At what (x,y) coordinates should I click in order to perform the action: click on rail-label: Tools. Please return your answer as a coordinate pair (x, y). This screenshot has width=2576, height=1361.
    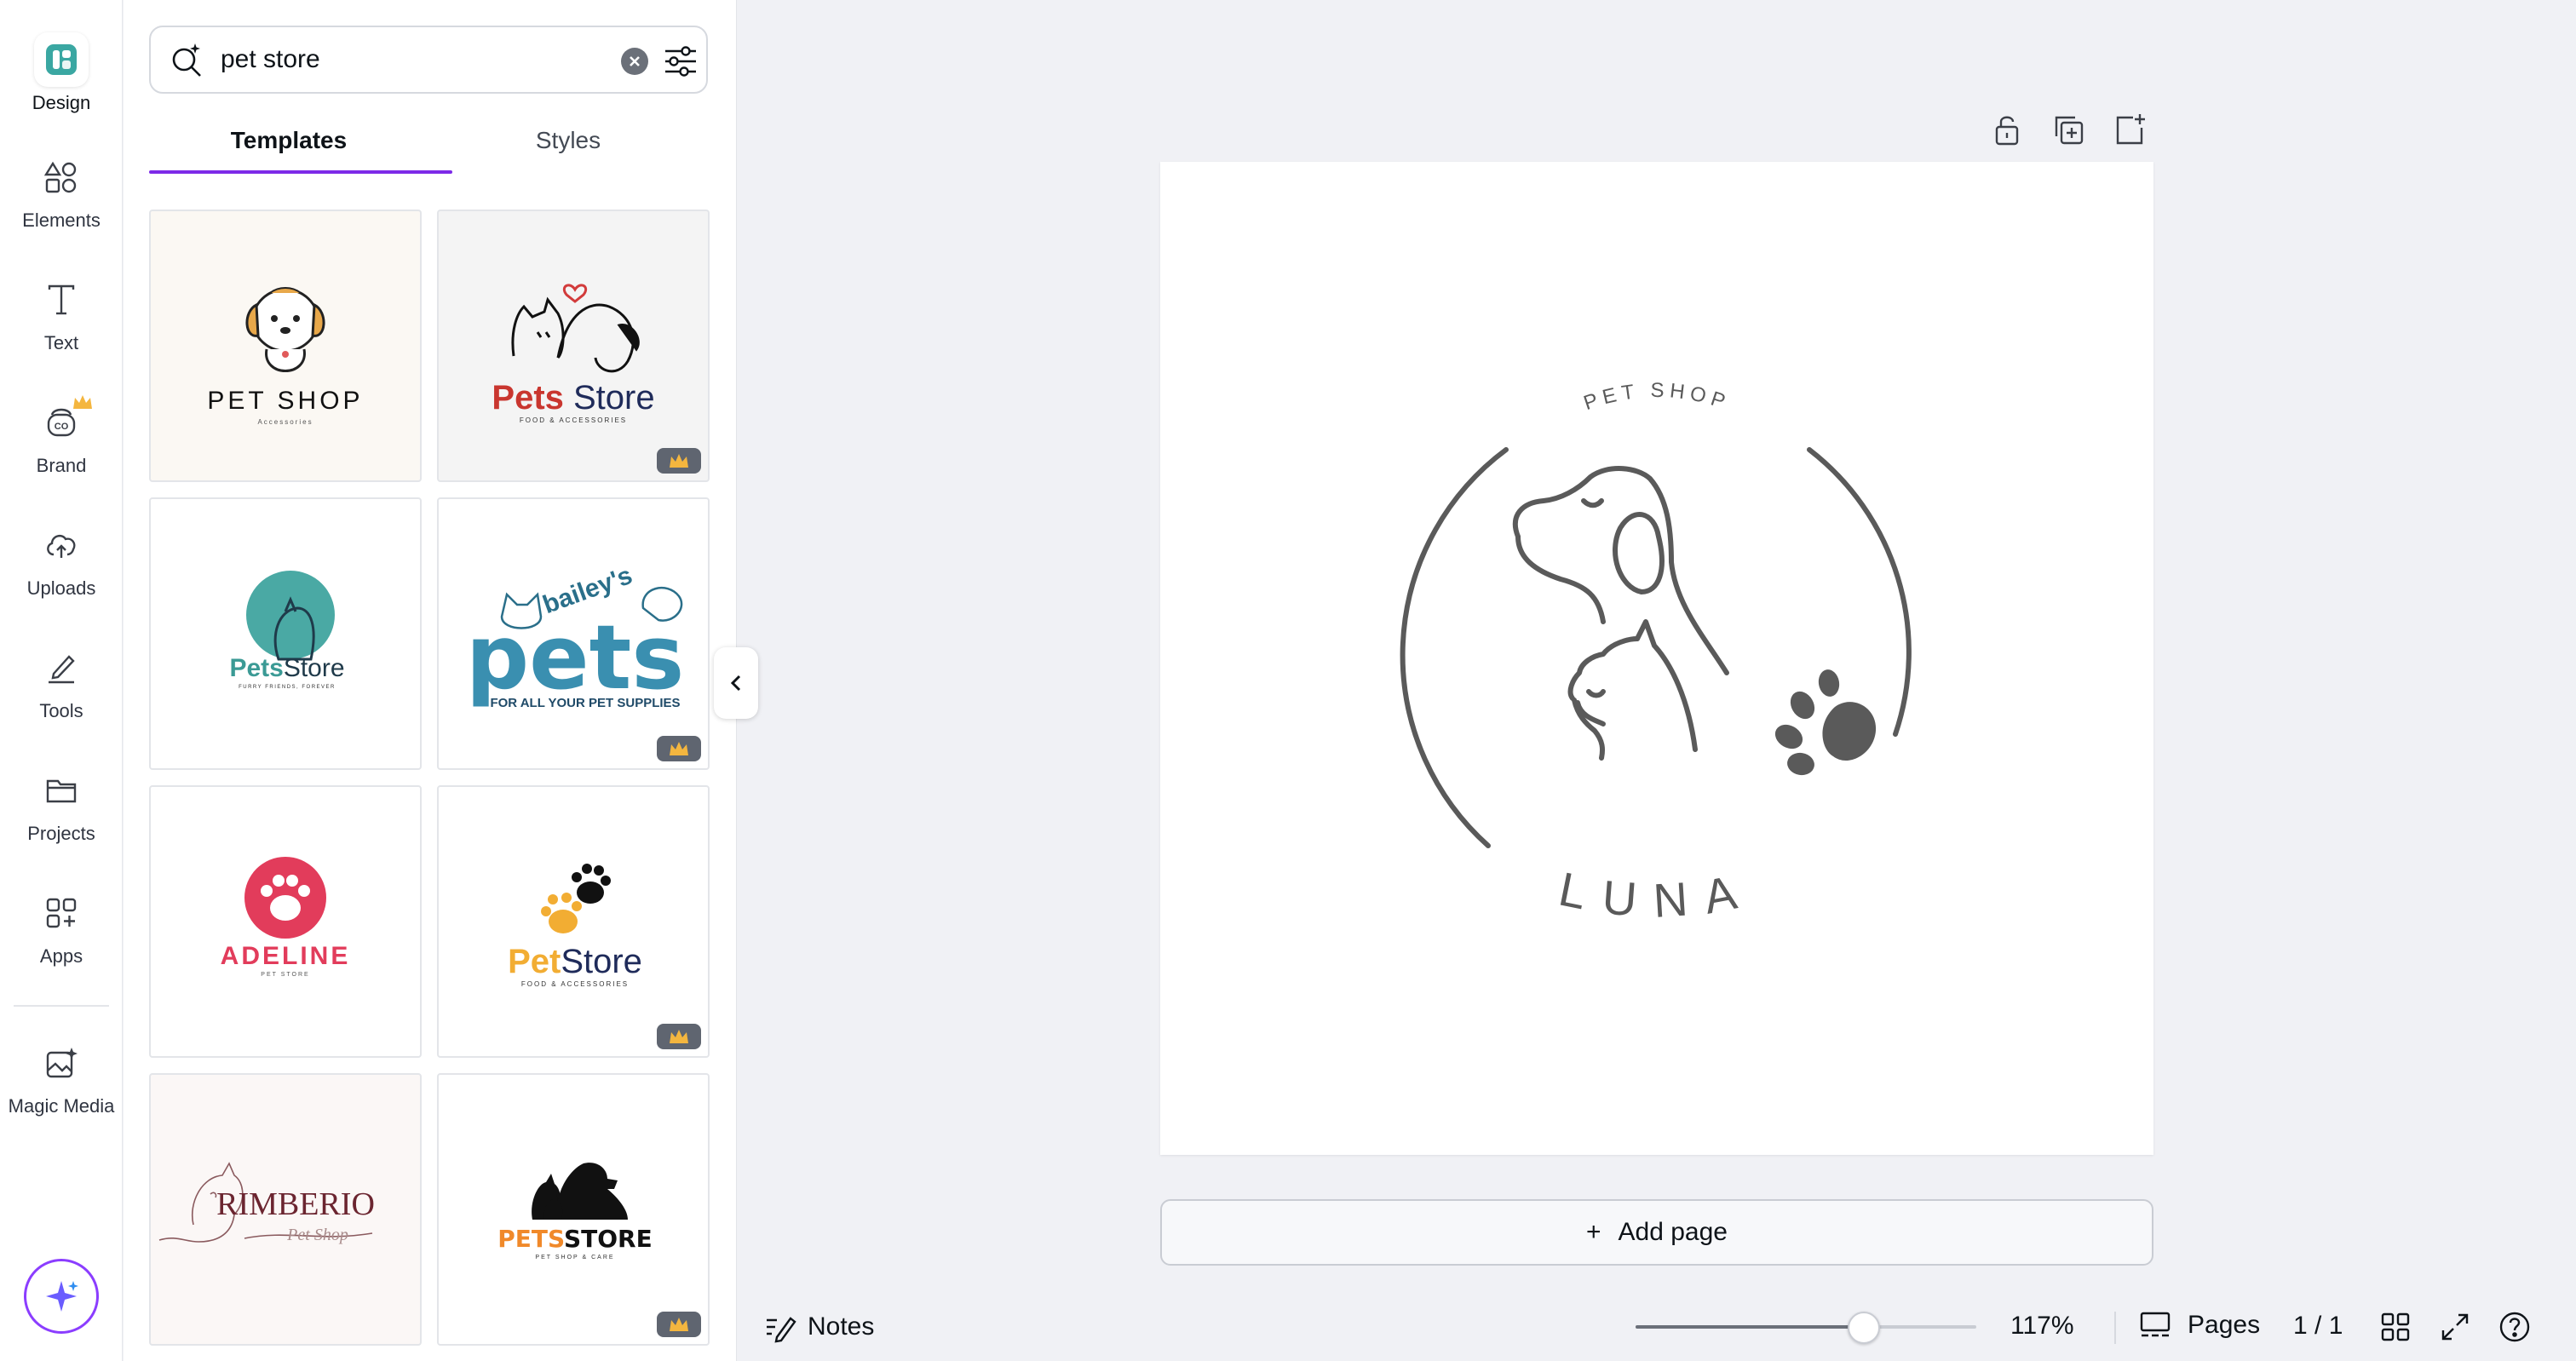
    Looking at the image, I should click on (61, 710).